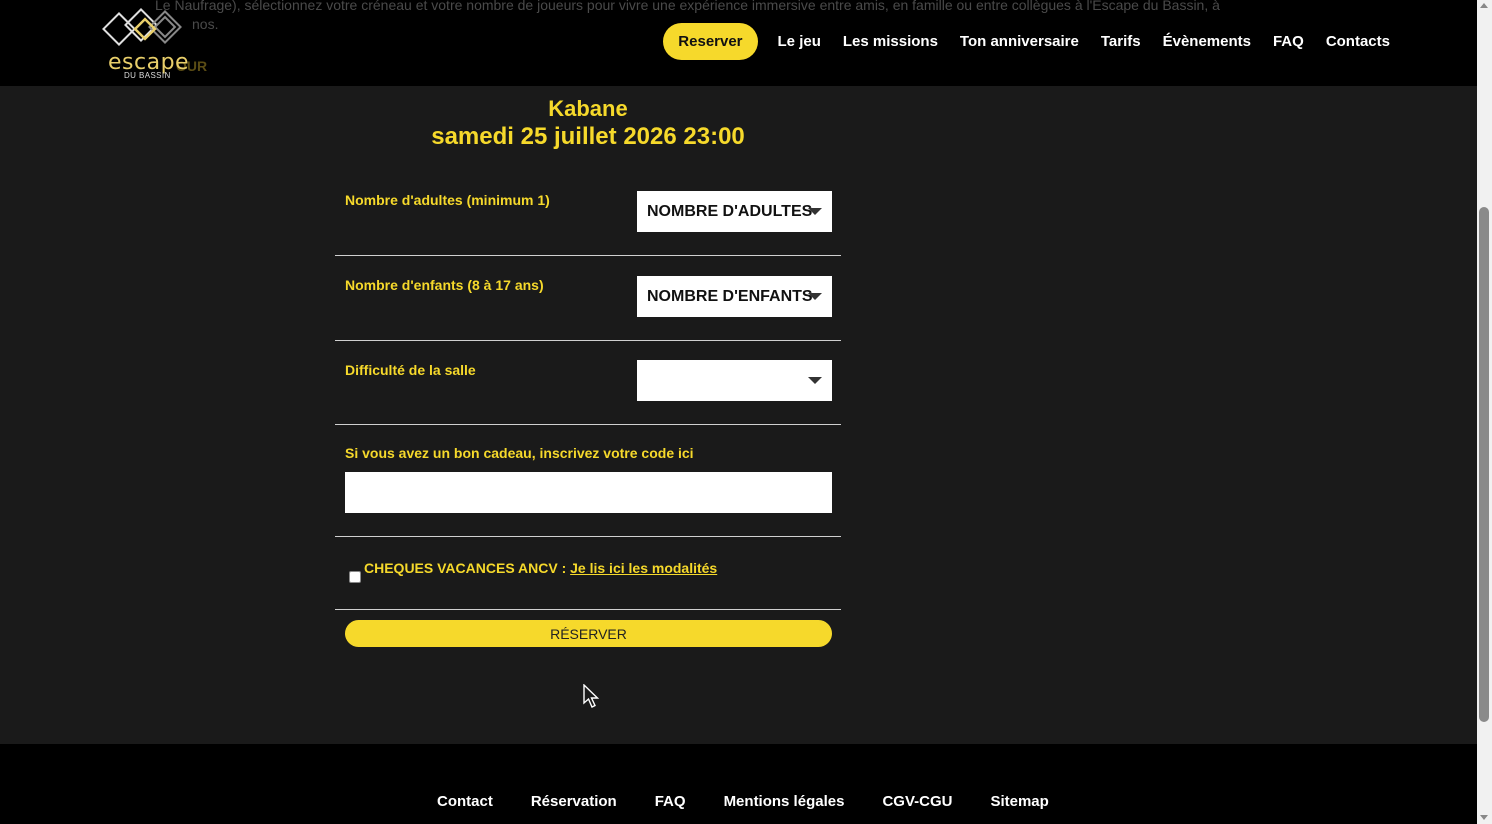 The image size is (1492, 824). I want to click on logo-subtitle: DU BASSIN, so click(147, 75).